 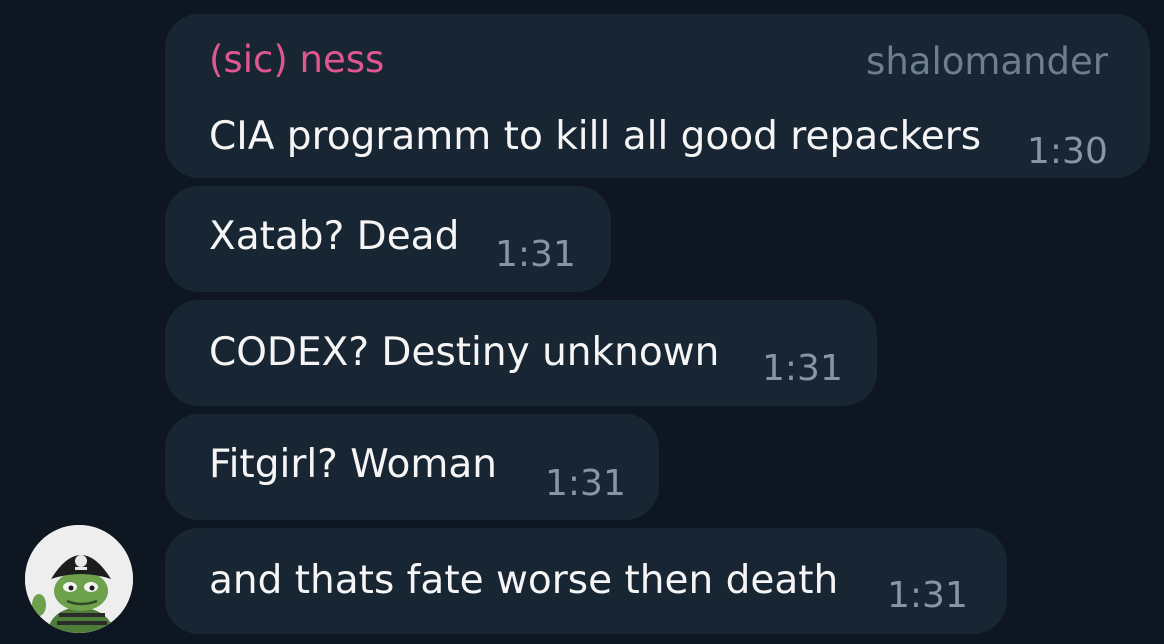 I want to click on message-text: CODEX? Destiny unknown, so click(x=464, y=352).